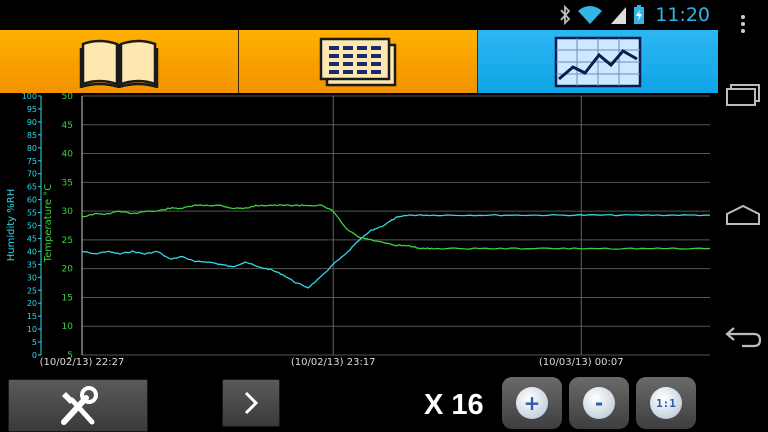 The image size is (768, 432). Describe the element at coordinates (590, 15) in the screenshot. I see `wifi-icon` at that location.